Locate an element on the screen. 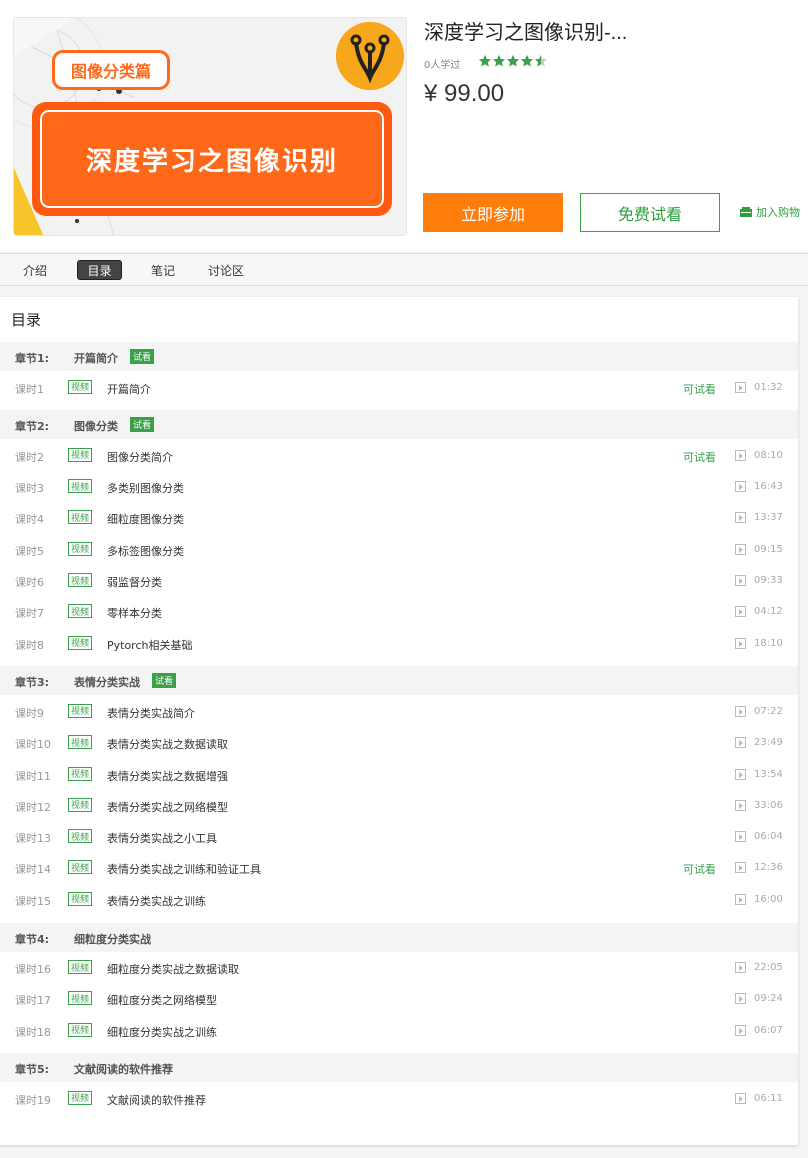  cover-tag: 图像分类篇 is located at coordinates (111, 70).